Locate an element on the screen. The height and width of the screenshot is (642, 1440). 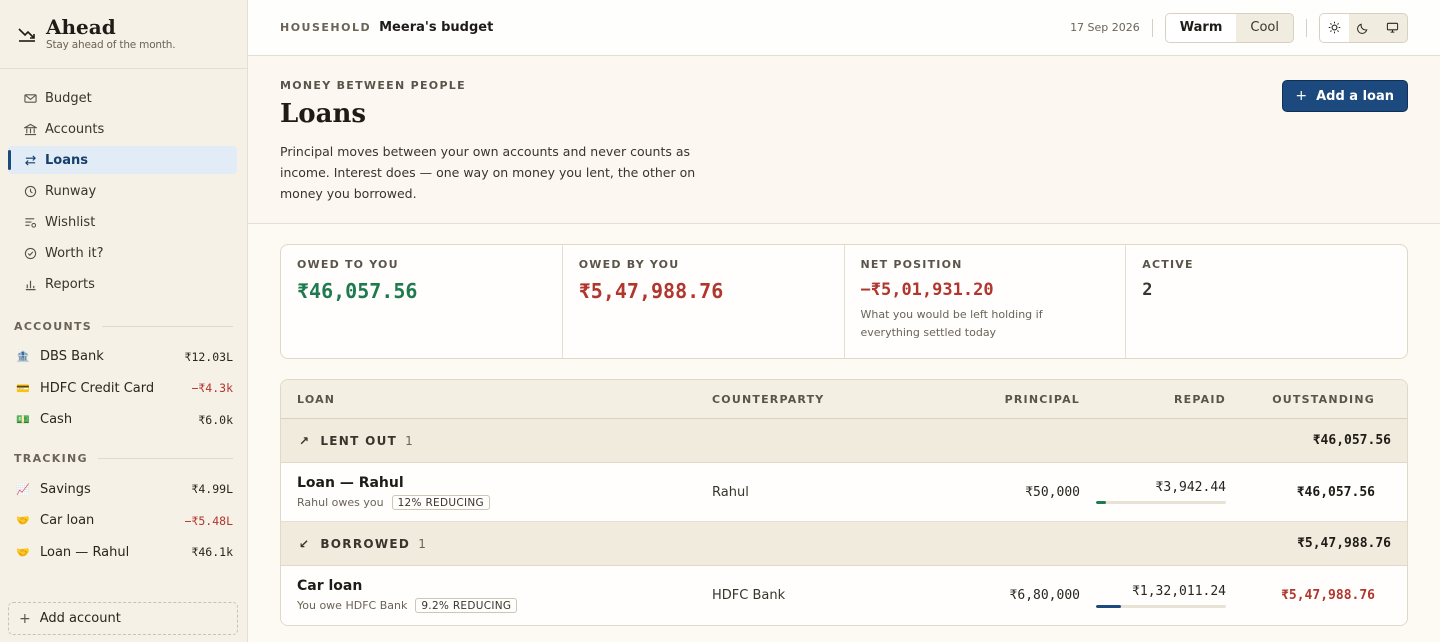
stat-value: ₹5,47,988.76 is located at coordinates (651, 291).